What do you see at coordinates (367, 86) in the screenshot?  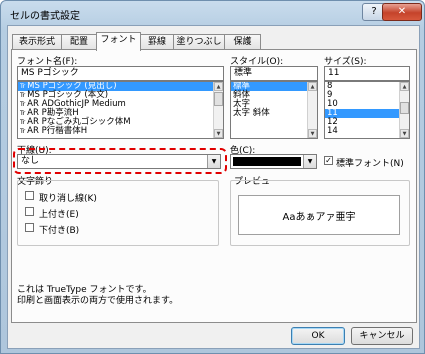 I see `list-item: 8` at bounding box center [367, 86].